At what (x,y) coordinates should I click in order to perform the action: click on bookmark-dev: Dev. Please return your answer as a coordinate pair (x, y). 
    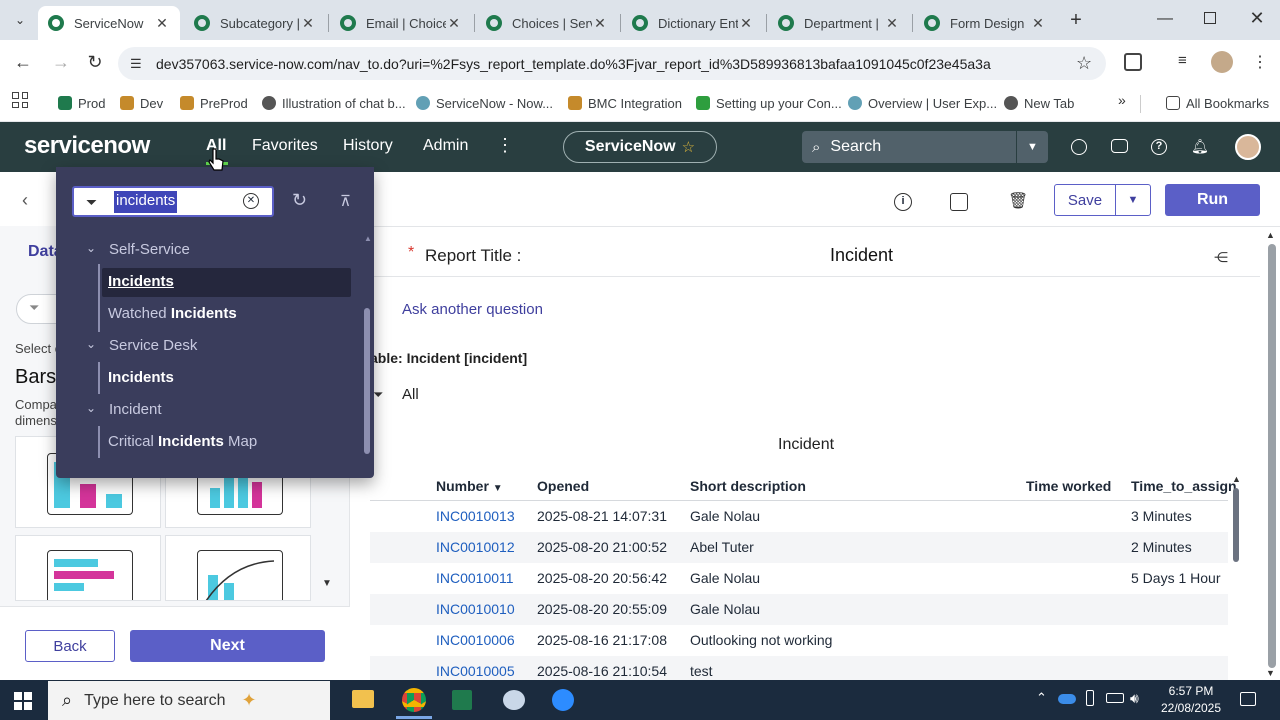
    Looking at the image, I should click on (141, 103).